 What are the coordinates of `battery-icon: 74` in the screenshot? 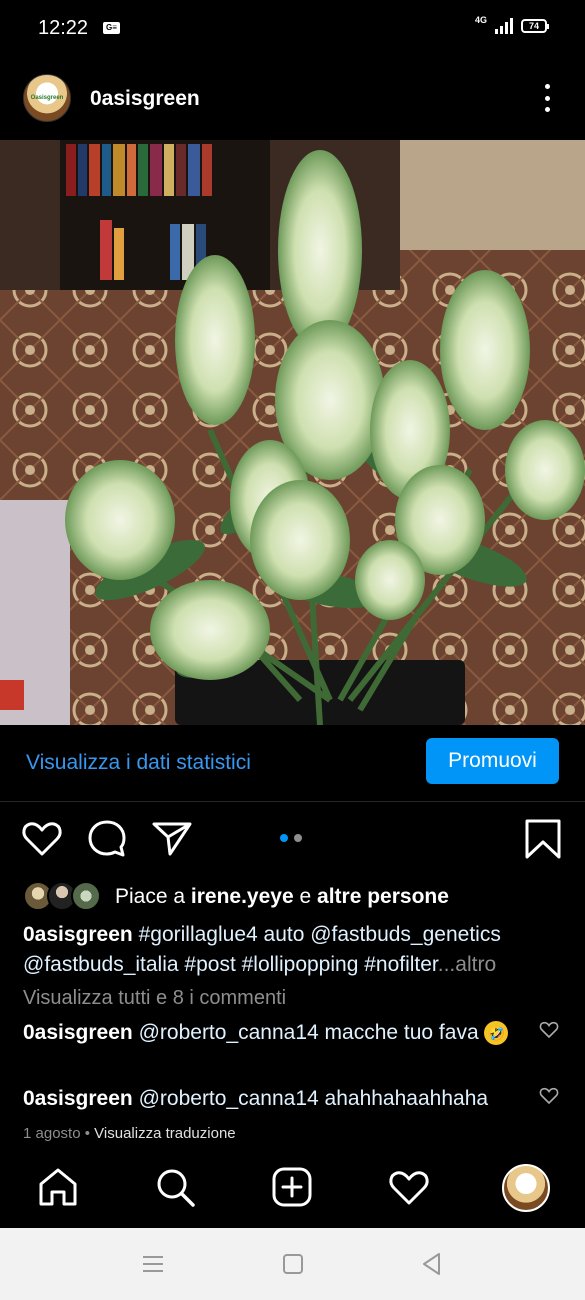 It's located at (535, 26).